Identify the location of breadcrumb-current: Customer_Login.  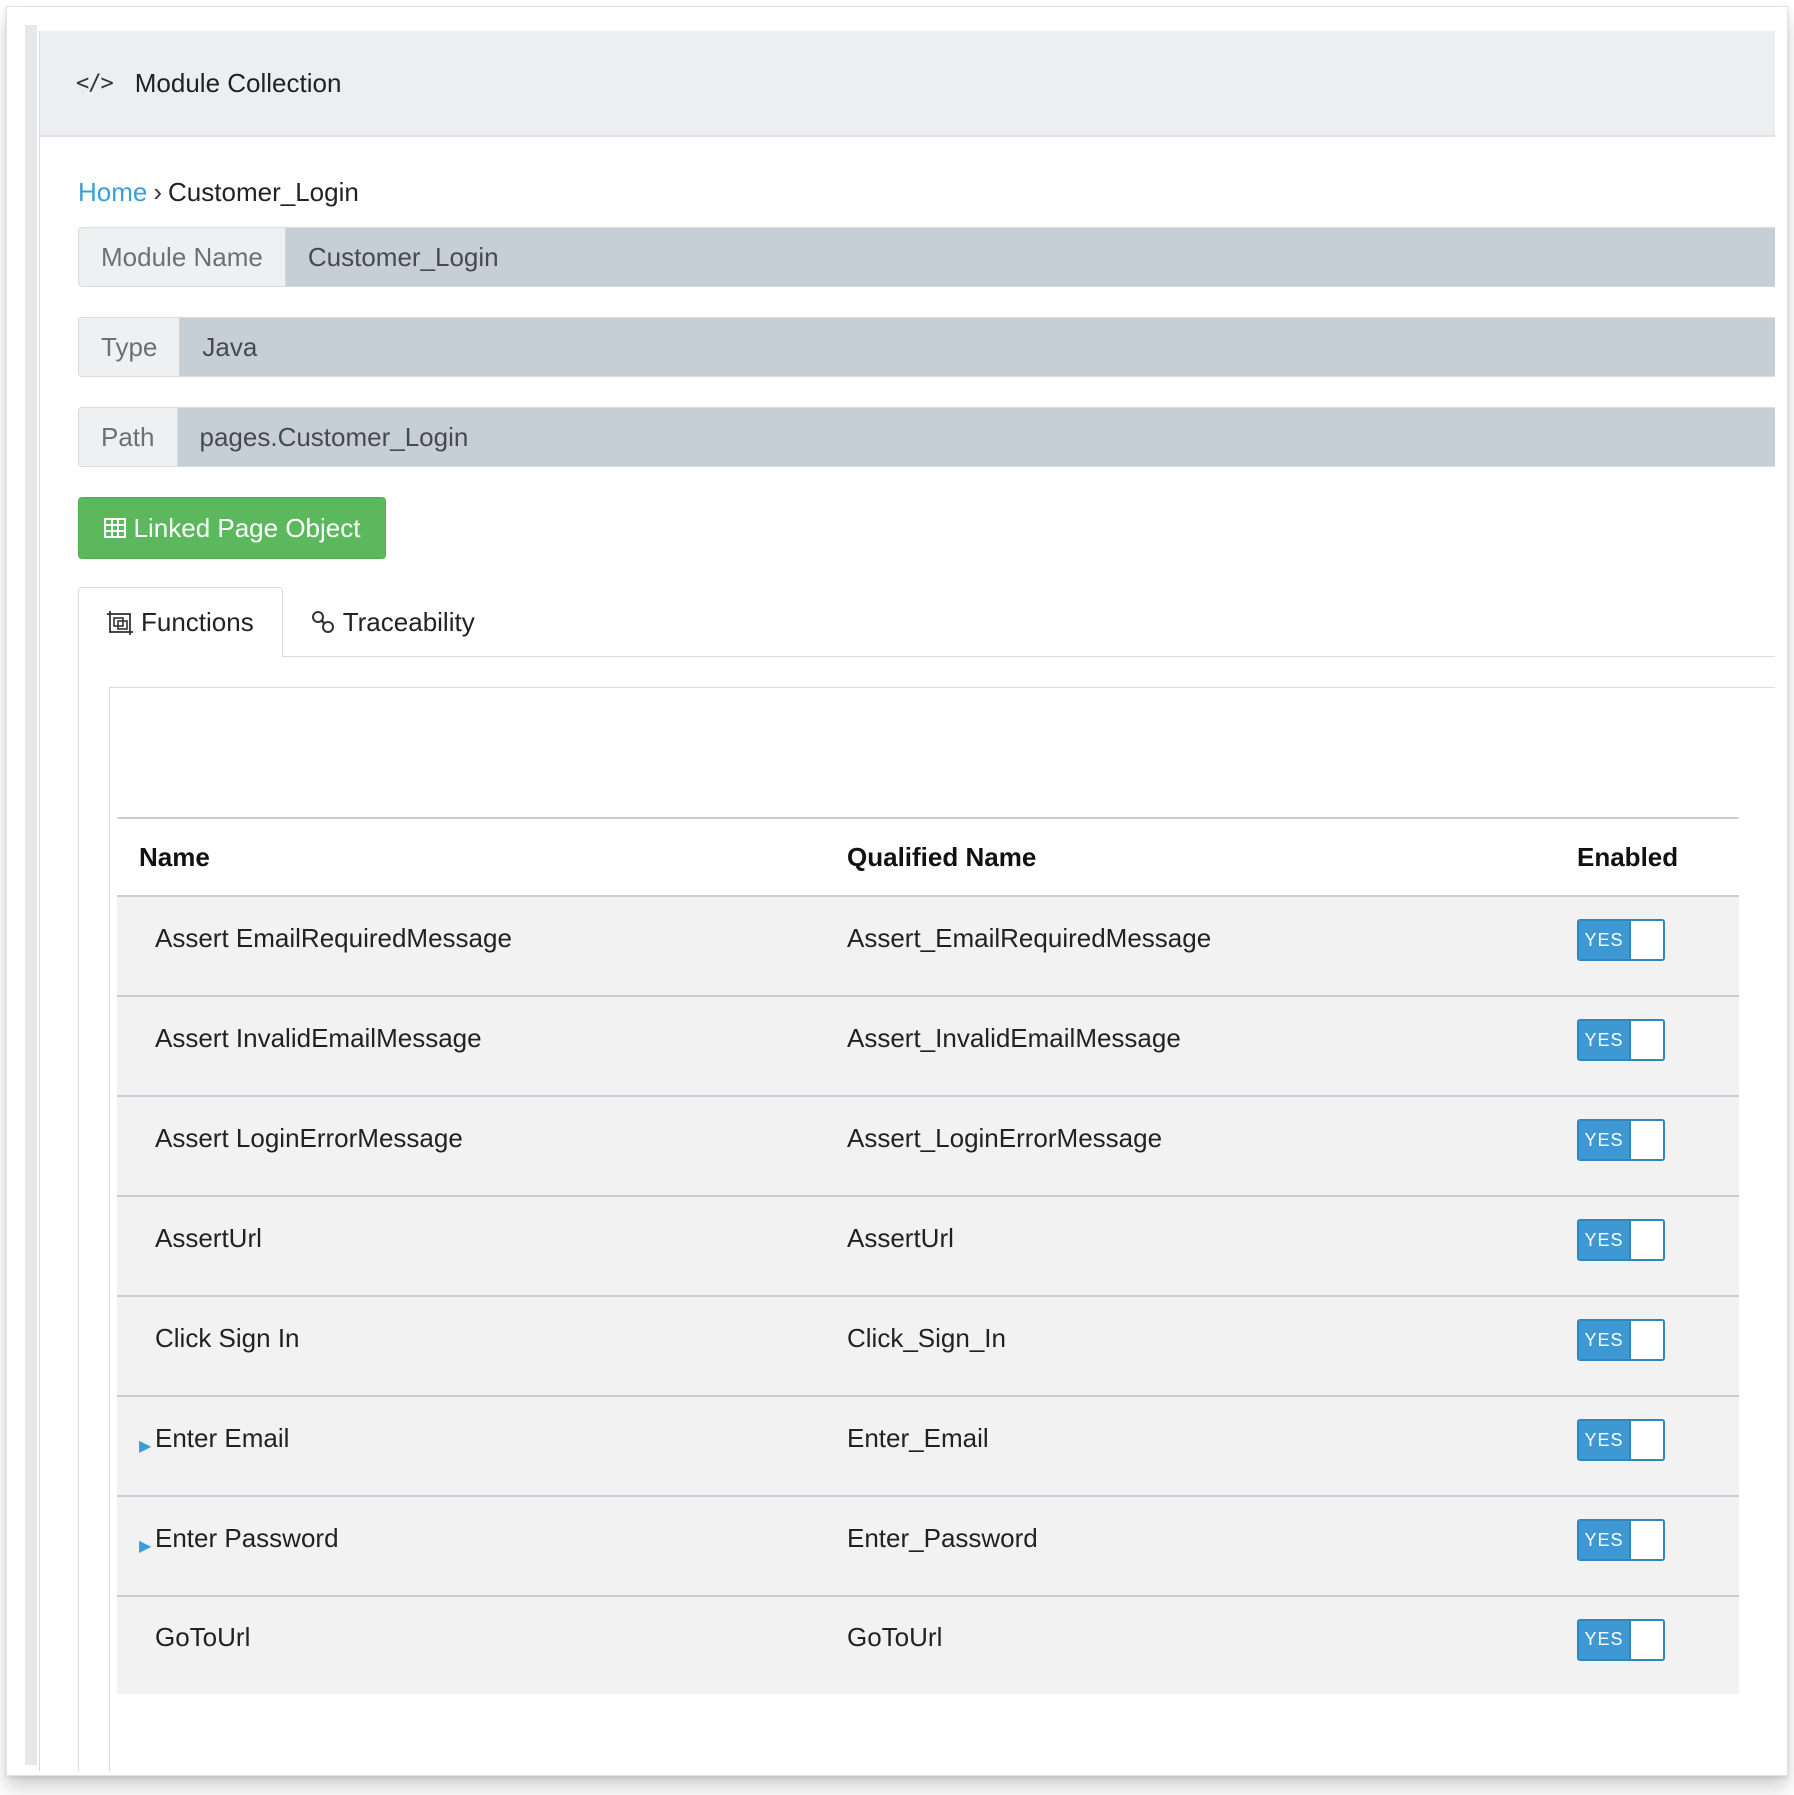
(263, 191).